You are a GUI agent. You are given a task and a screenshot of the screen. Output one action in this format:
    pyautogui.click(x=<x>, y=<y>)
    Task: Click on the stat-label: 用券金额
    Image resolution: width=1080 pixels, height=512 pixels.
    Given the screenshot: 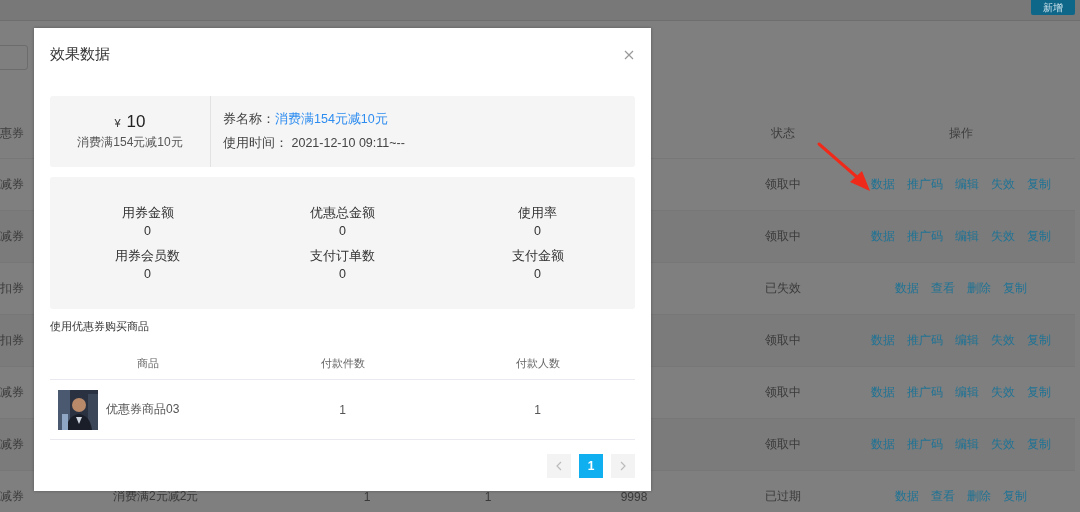 What is the action you would take?
    pyautogui.click(x=147, y=213)
    